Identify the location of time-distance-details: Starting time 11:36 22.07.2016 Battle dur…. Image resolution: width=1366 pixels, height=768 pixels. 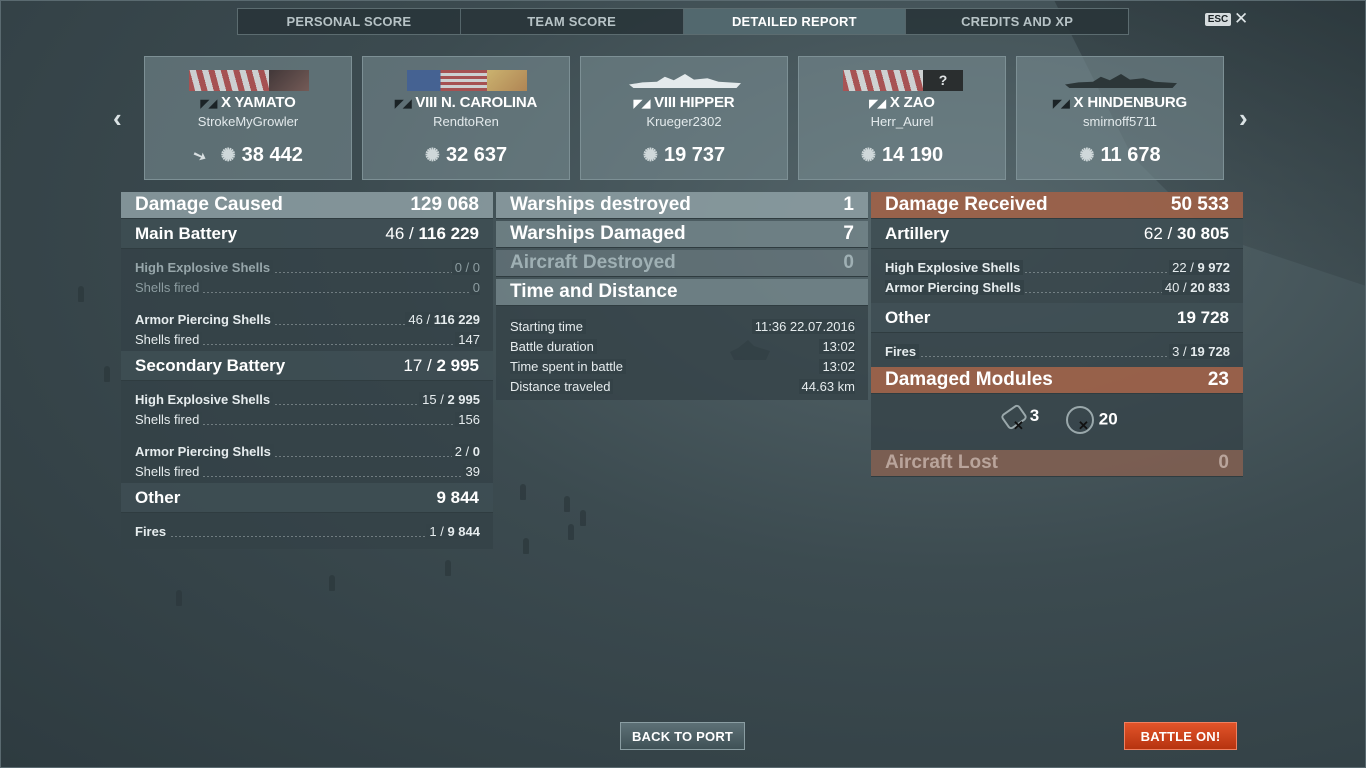
(682, 353).